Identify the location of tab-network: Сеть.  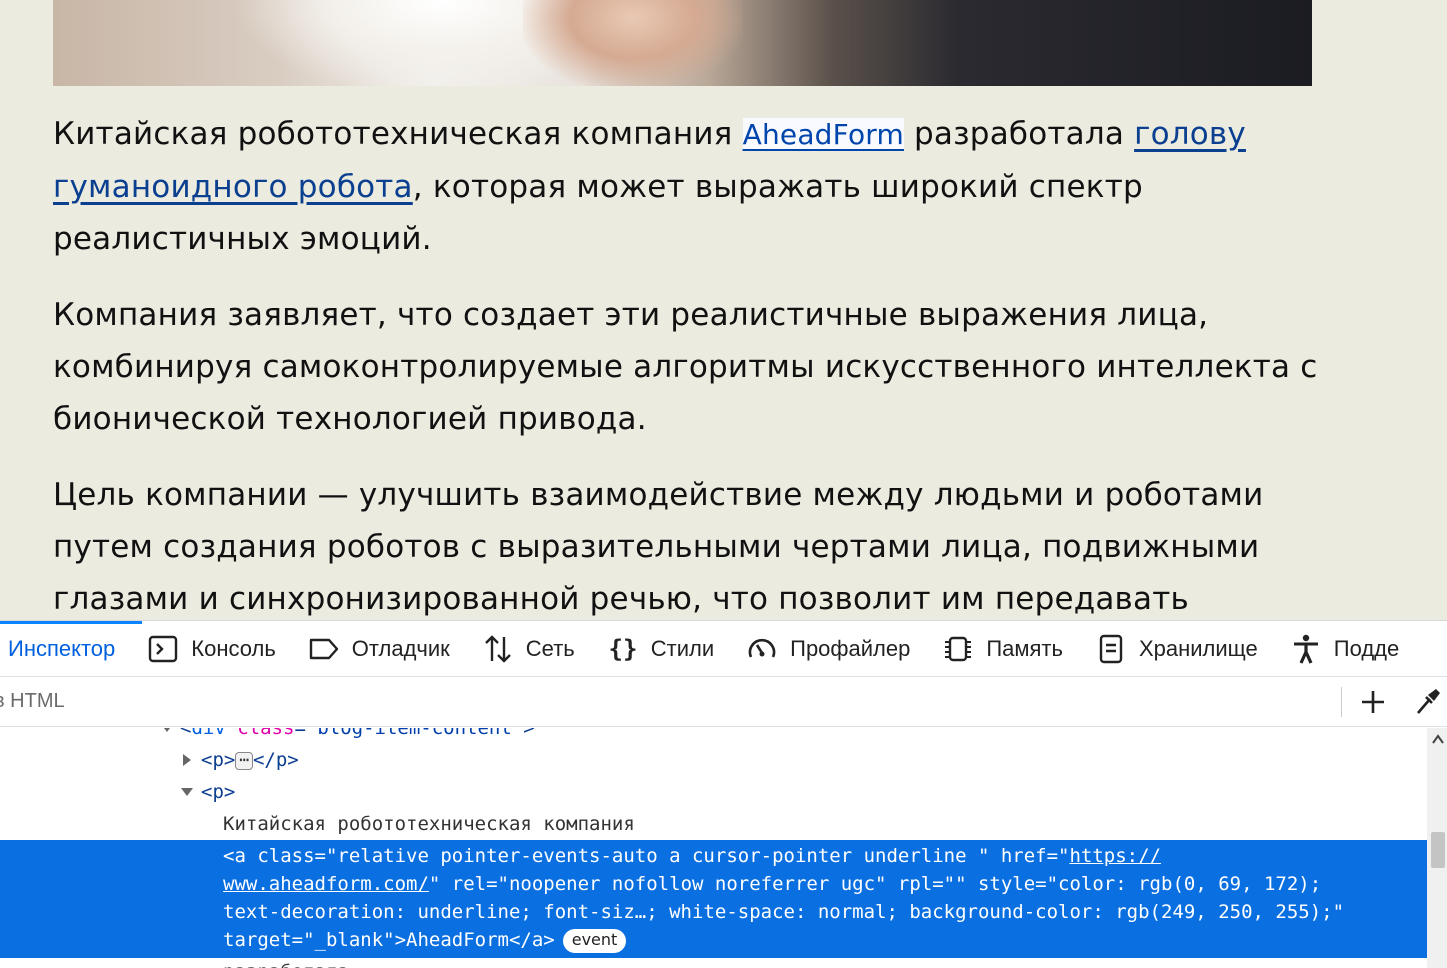
(528, 648).